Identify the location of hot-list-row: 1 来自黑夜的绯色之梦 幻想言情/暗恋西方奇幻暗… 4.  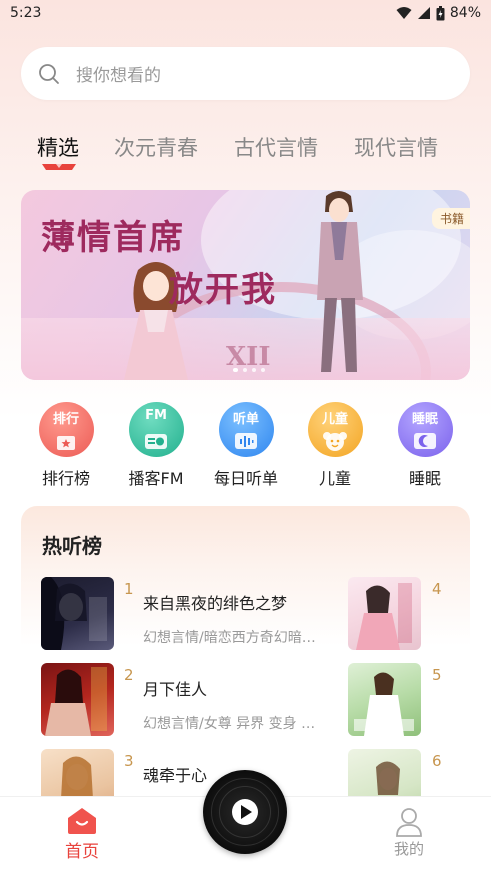
(251, 614).